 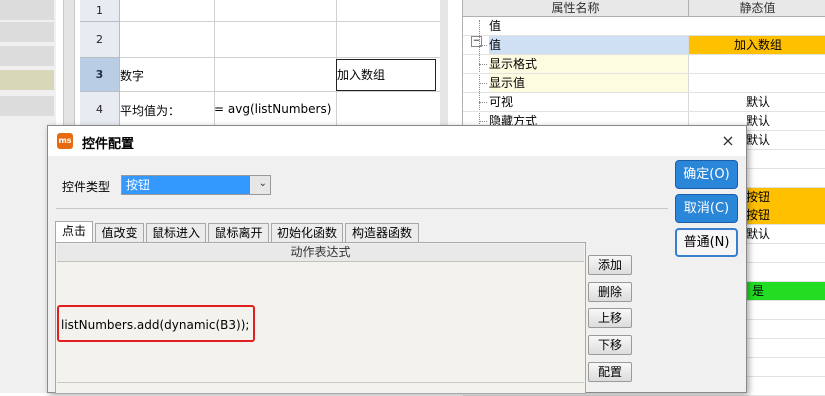 What do you see at coordinates (150, 110) in the screenshot?
I see `cell-a4: 平均值为：` at bounding box center [150, 110].